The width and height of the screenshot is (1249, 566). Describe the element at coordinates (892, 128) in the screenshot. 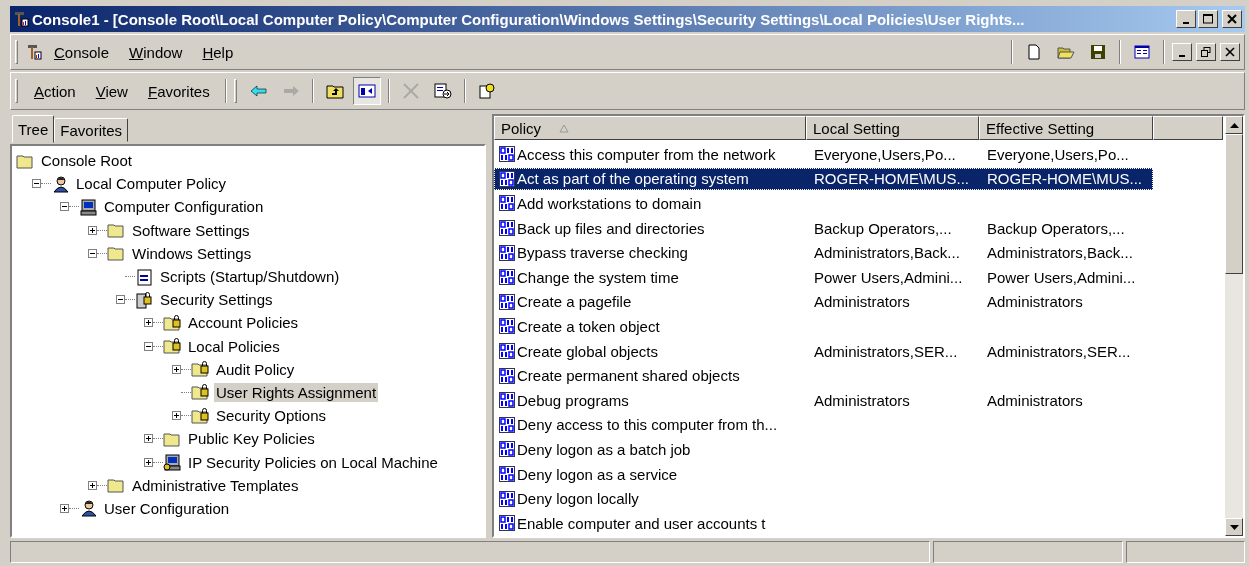

I see `column-header: Local Setting` at that location.